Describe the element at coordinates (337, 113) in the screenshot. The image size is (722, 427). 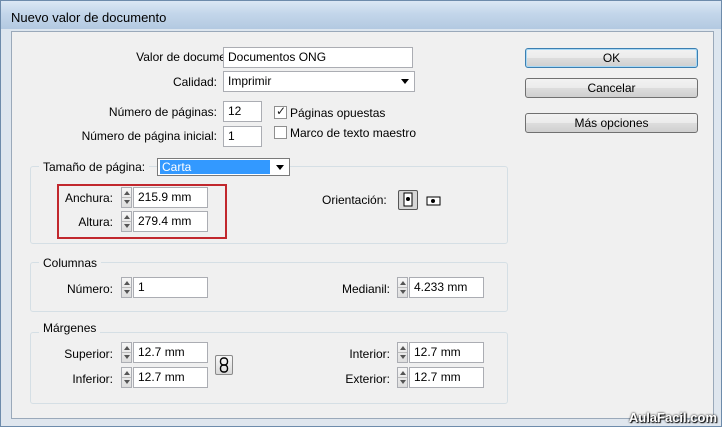
I see `facing-pages-label: Páginas opuestas` at that location.